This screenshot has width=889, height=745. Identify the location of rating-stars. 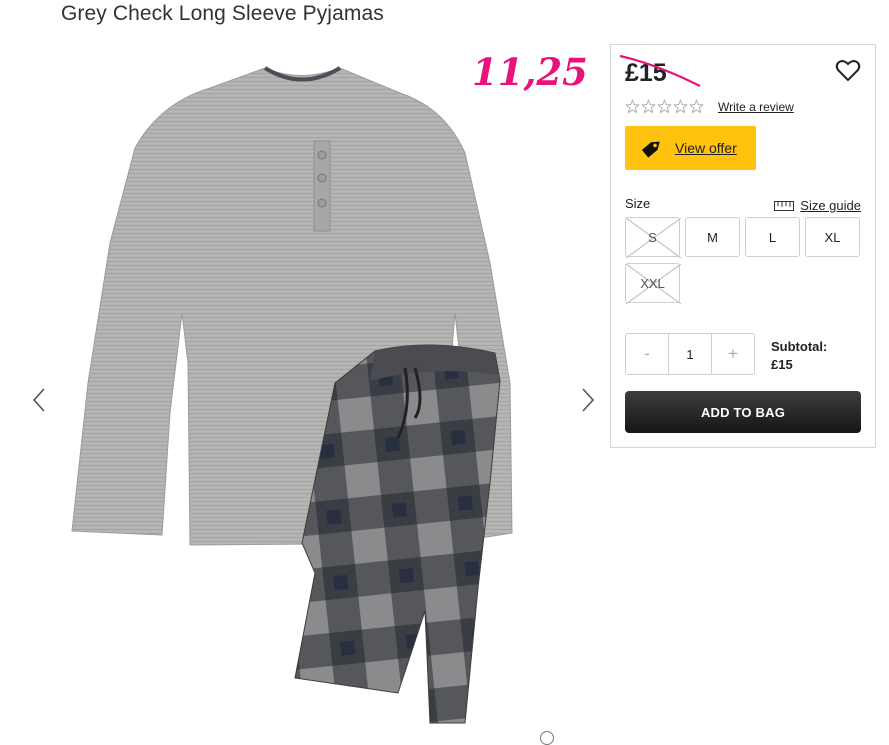
(664, 106).